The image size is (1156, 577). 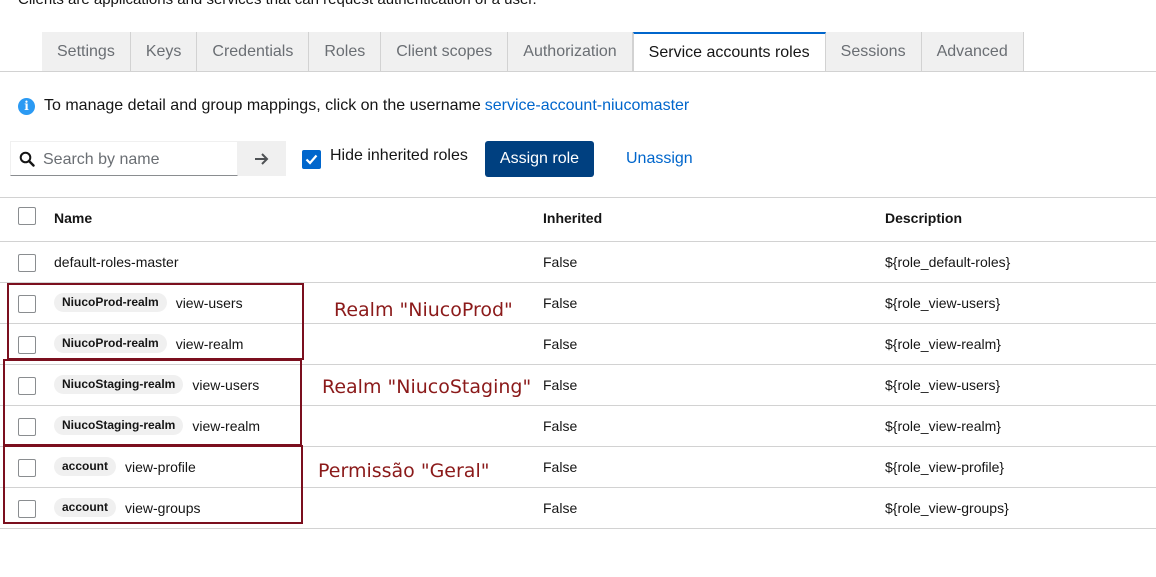 I want to click on column-description: Description, so click(x=924, y=218).